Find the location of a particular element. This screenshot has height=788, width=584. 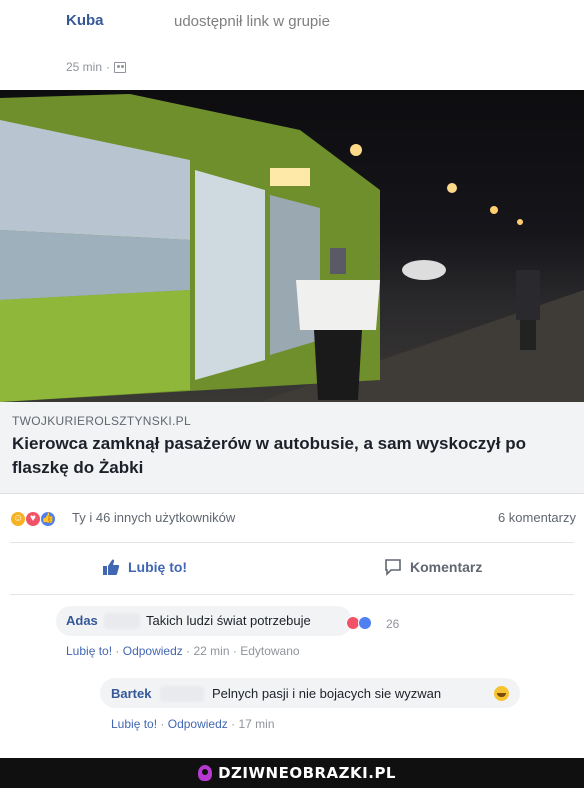

watermark: DZIWNEOBRAZKI.PL is located at coordinates (297, 773).